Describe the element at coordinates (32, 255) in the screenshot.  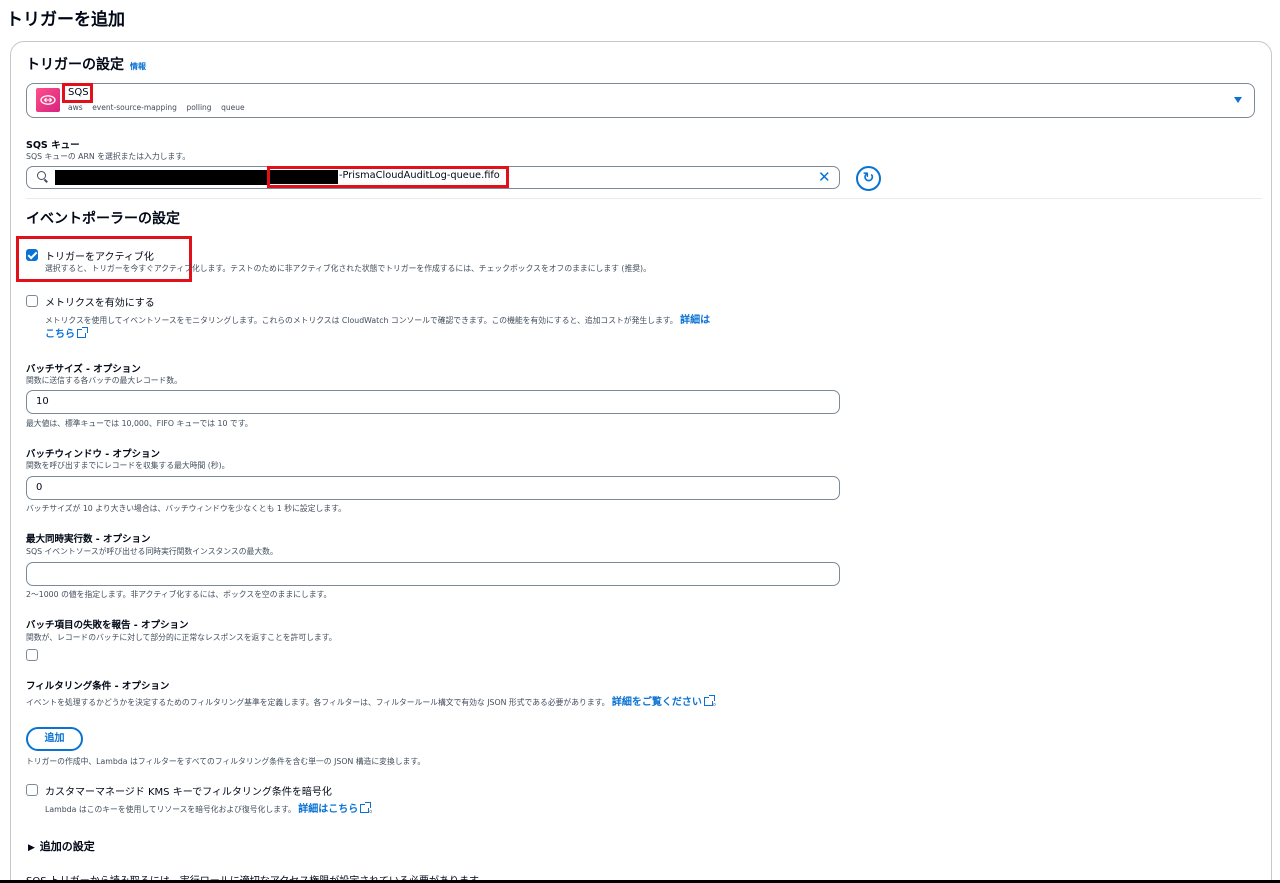
I see `activate-trigger-checkbox` at that location.